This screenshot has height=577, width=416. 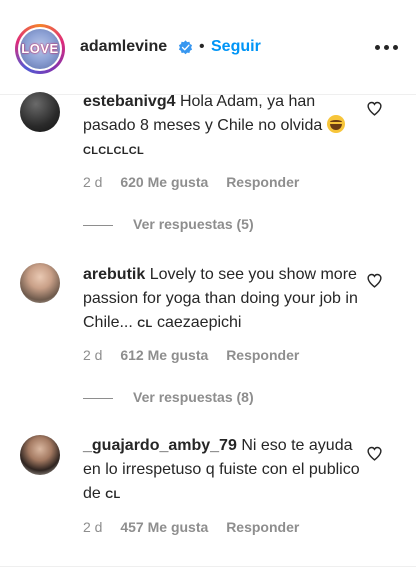 I want to click on comment-meta: 2 d 620 Me gusta Responder, so click(x=198, y=182).